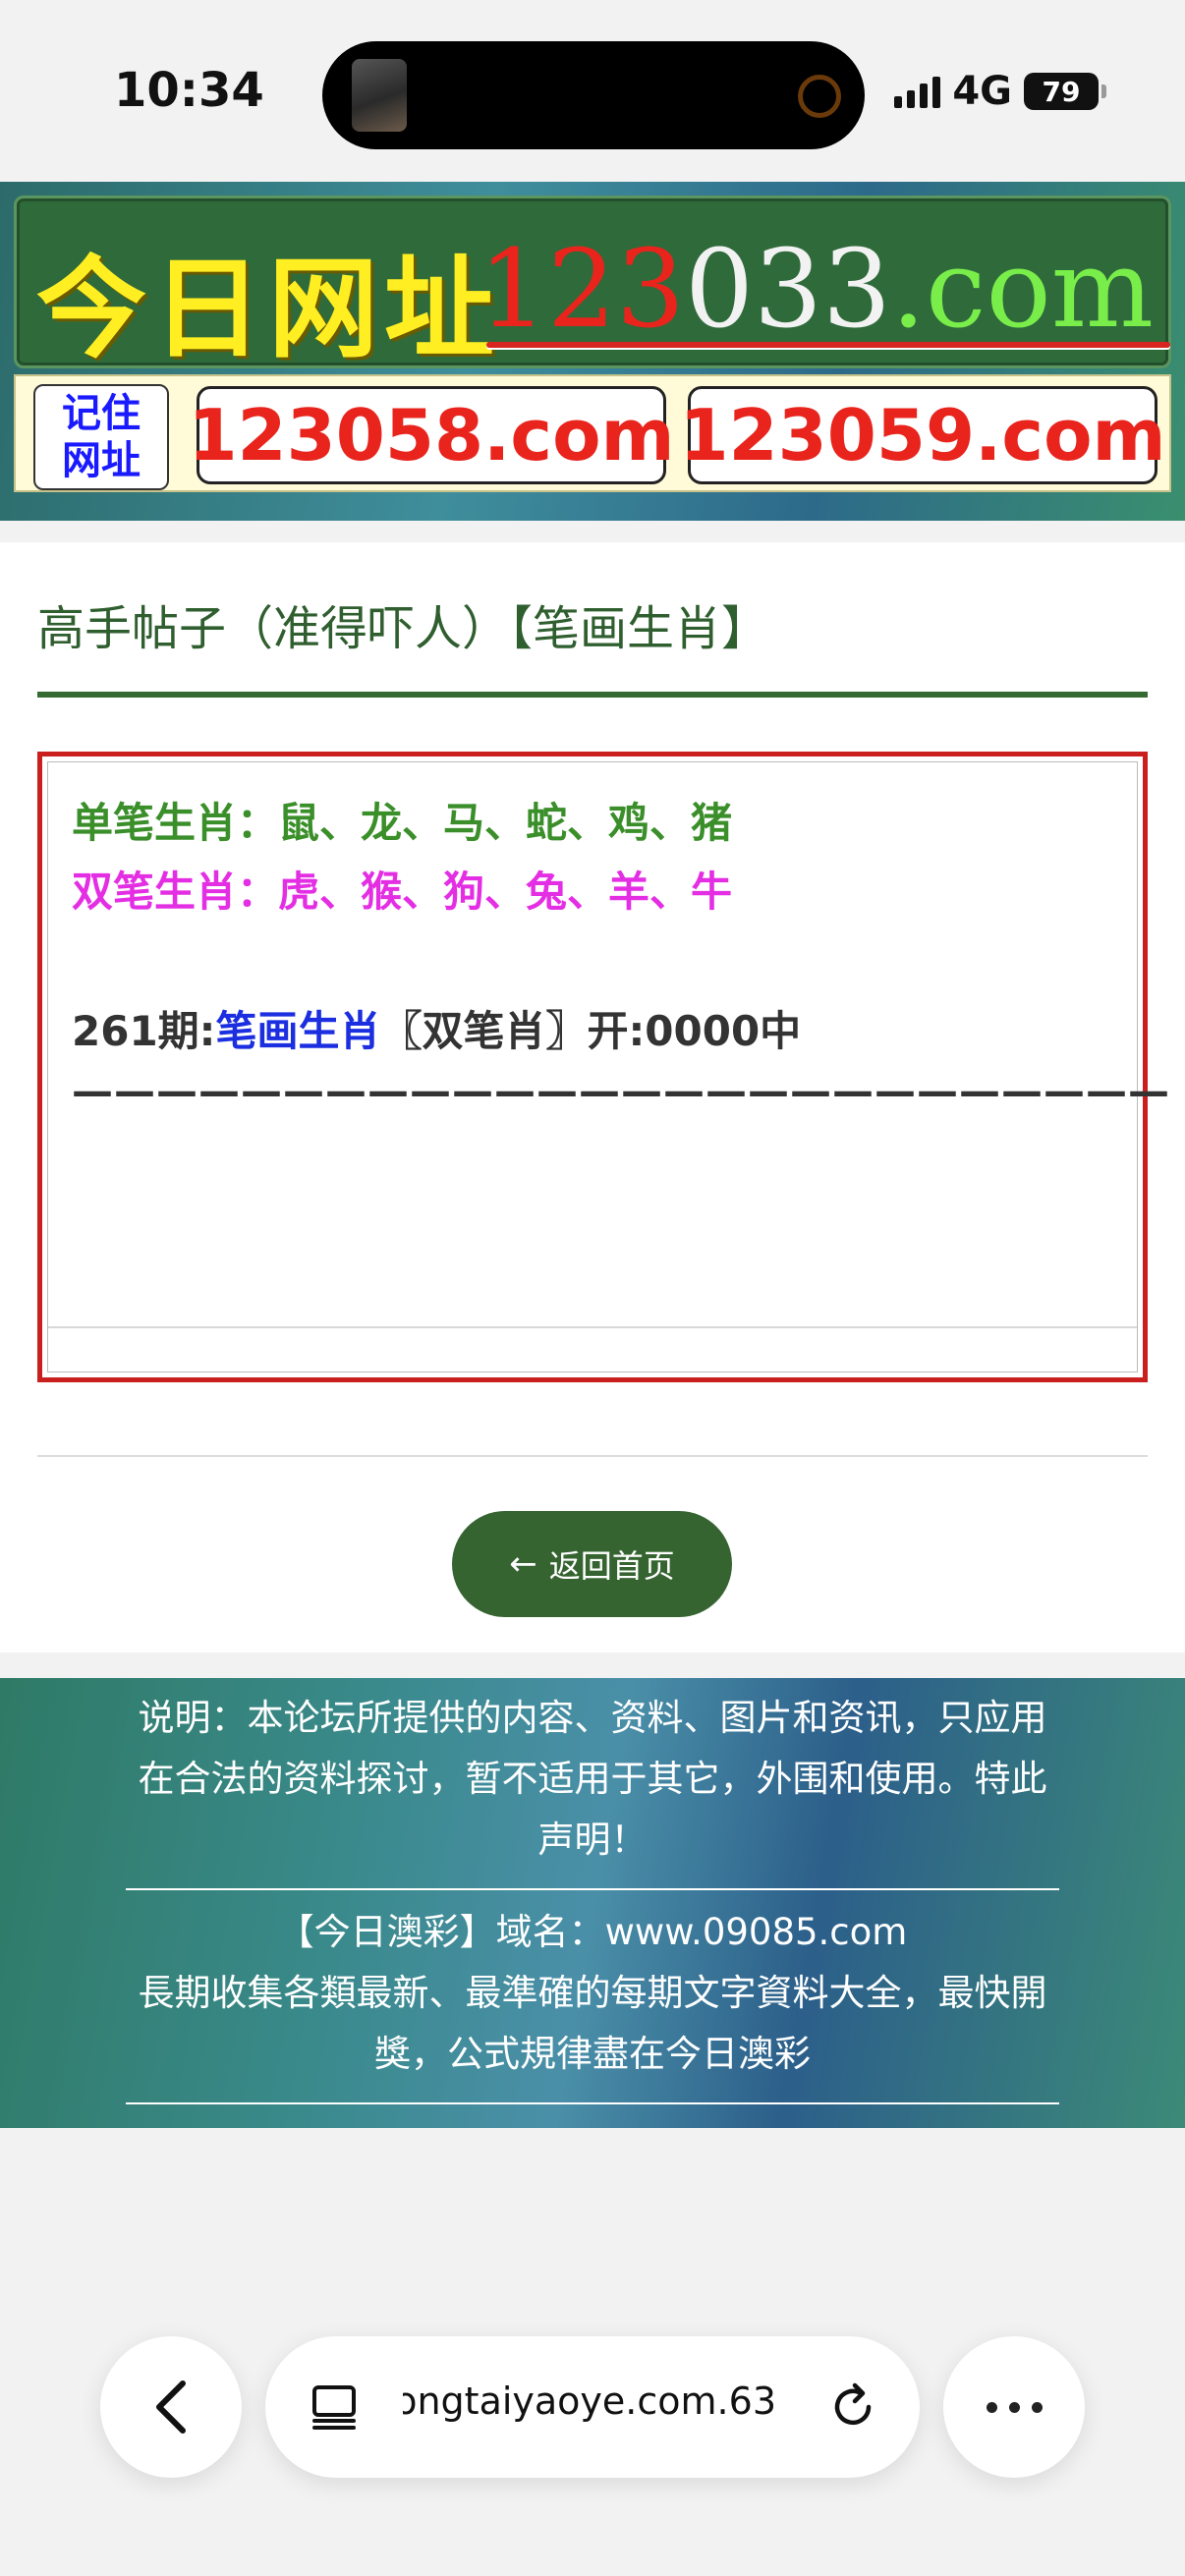 The height and width of the screenshot is (2576, 1185). What do you see at coordinates (403, 628) in the screenshot?
I see `post-title: 高手帖子（准得吓人）【笔画生肖】` at bounding box center [403, 628].